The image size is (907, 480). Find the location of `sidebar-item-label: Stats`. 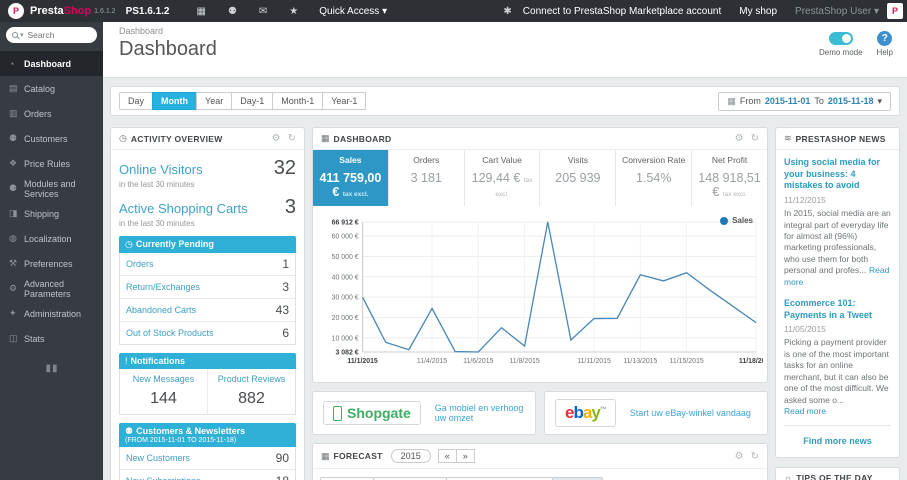

sidebar-item-label: Stats is located at coordinates (34, 338).